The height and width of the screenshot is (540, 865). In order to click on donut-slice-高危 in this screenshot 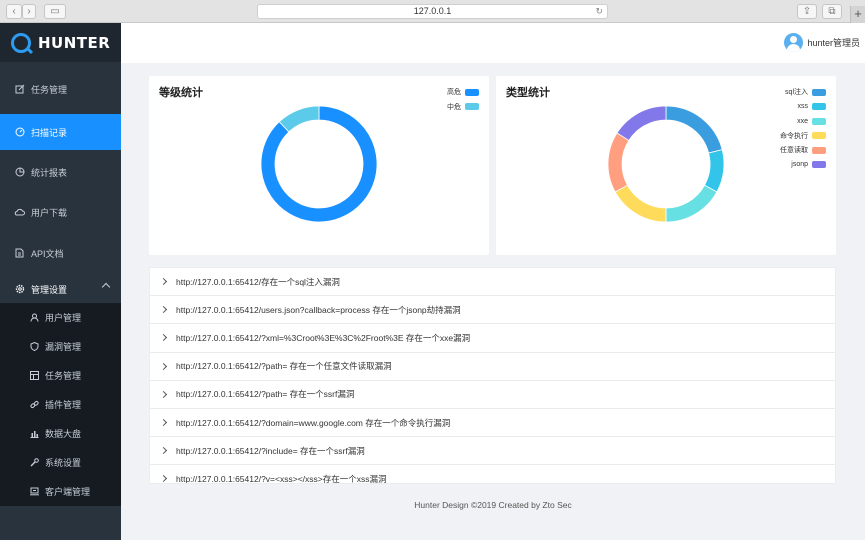, I will do `click(319, 164)`.